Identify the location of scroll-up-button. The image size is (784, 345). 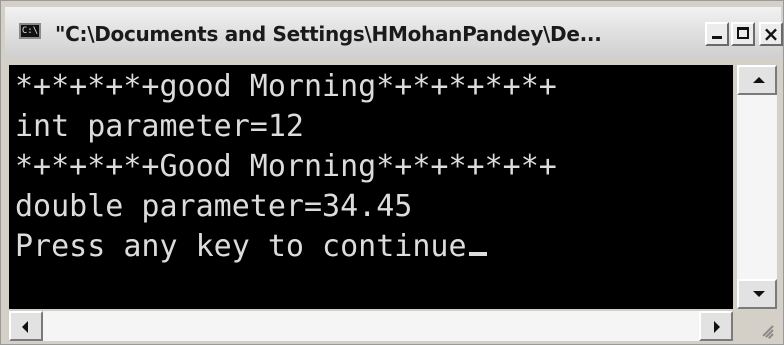
(757, 80).